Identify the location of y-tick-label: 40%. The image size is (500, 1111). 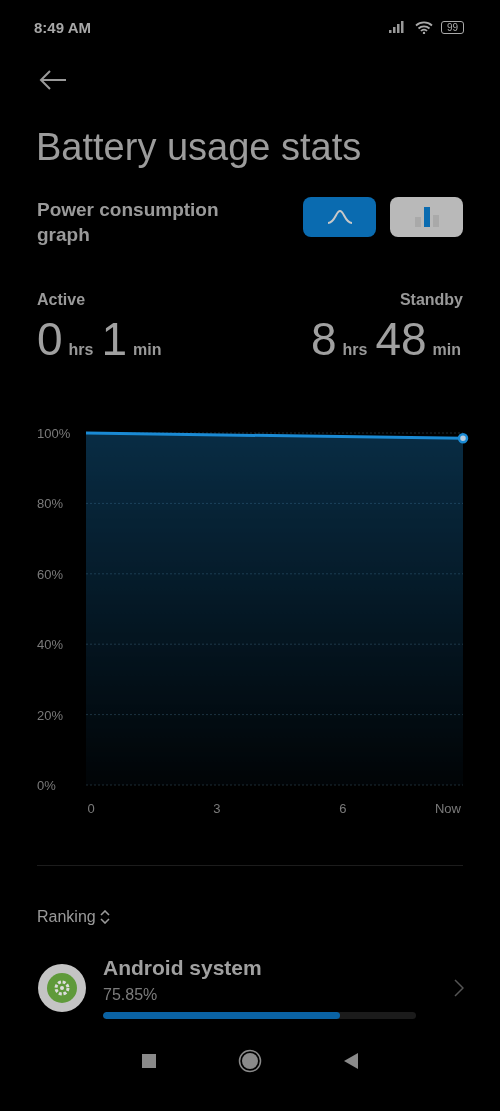
(50, 645).